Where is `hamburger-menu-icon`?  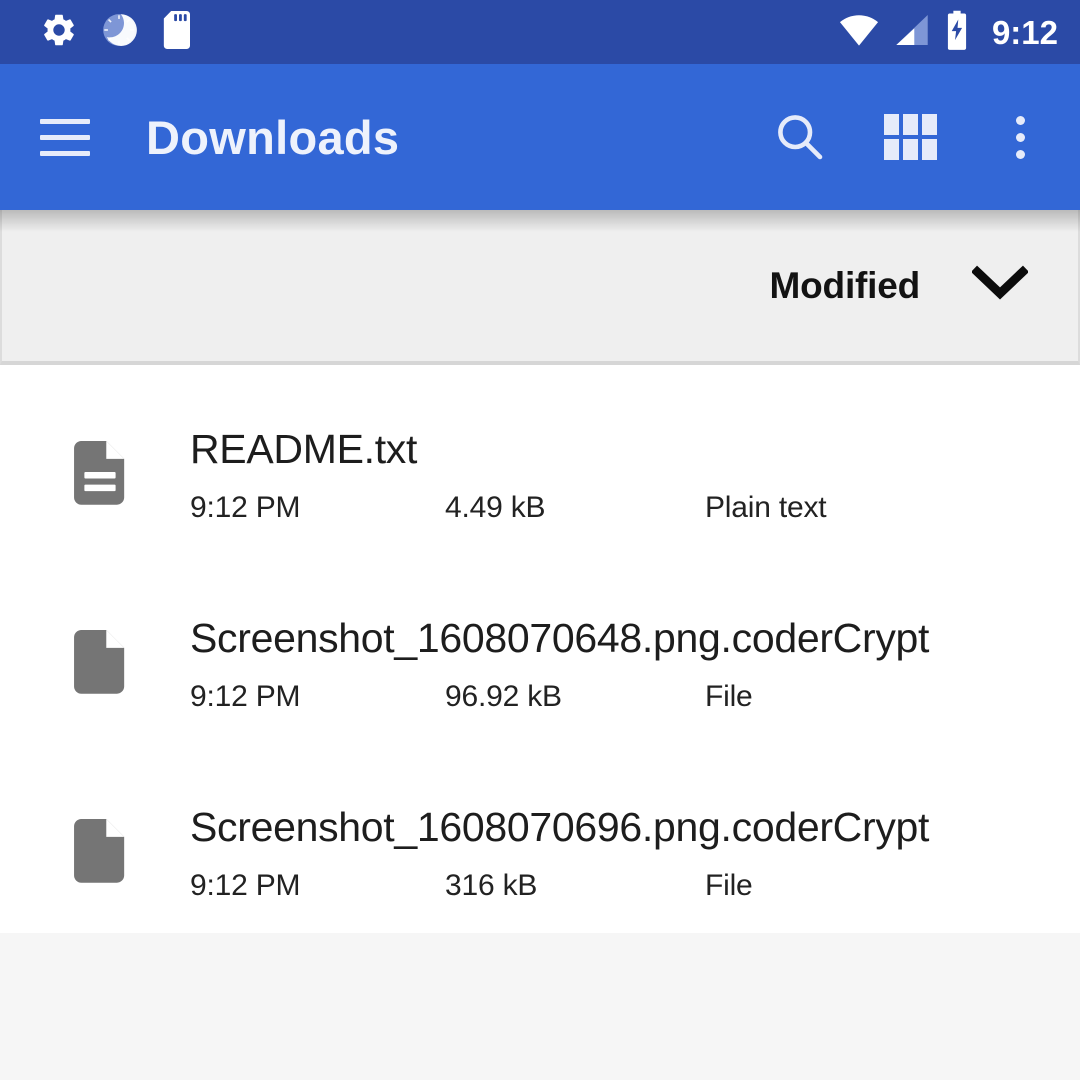 hamburger-menu-icon is located at coordinates (65, 137).